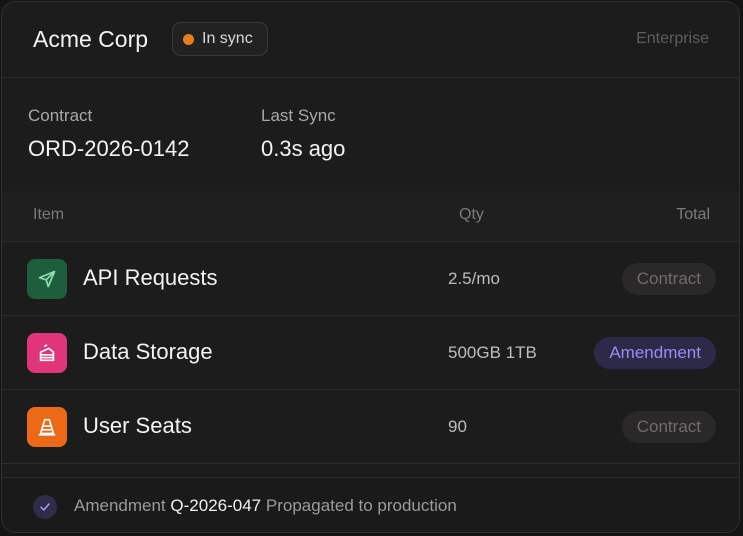 The image size is (743, 536). Describe the element at coordinates (474, 278) in the screenshot. I see `item-qty: 2.5/mo` at that location.